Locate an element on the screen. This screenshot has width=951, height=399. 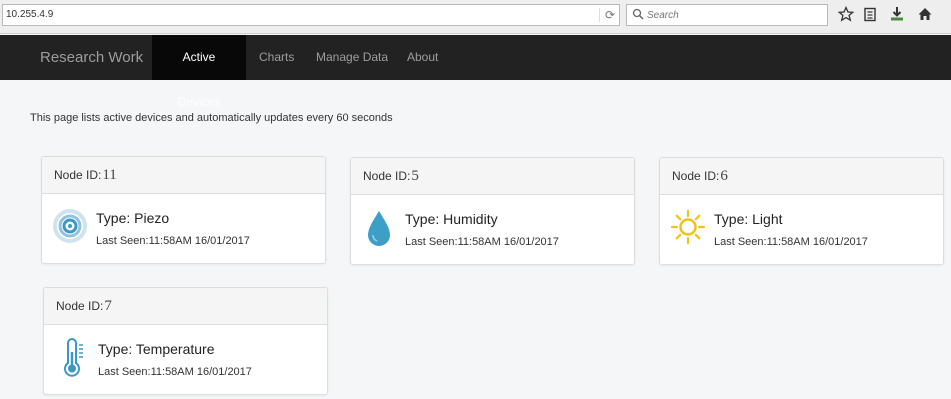
nav-charts: Charts is located at coordinates (276, 57).